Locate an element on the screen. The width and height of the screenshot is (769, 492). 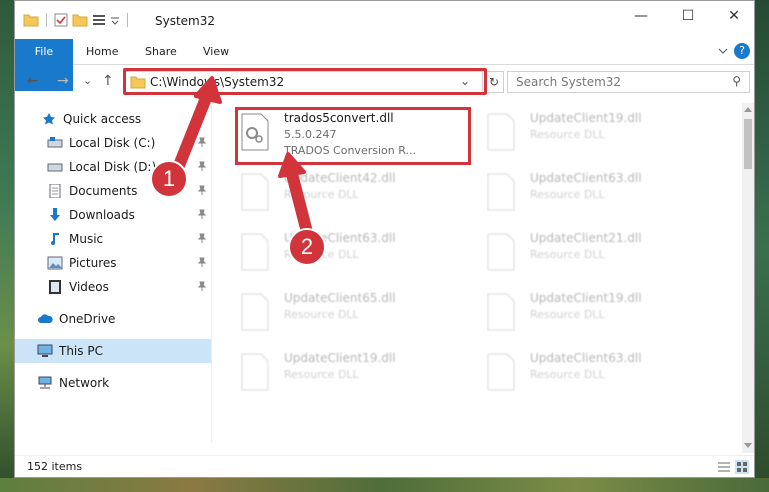
annotation-arrows is located at coordinates (243, 159).